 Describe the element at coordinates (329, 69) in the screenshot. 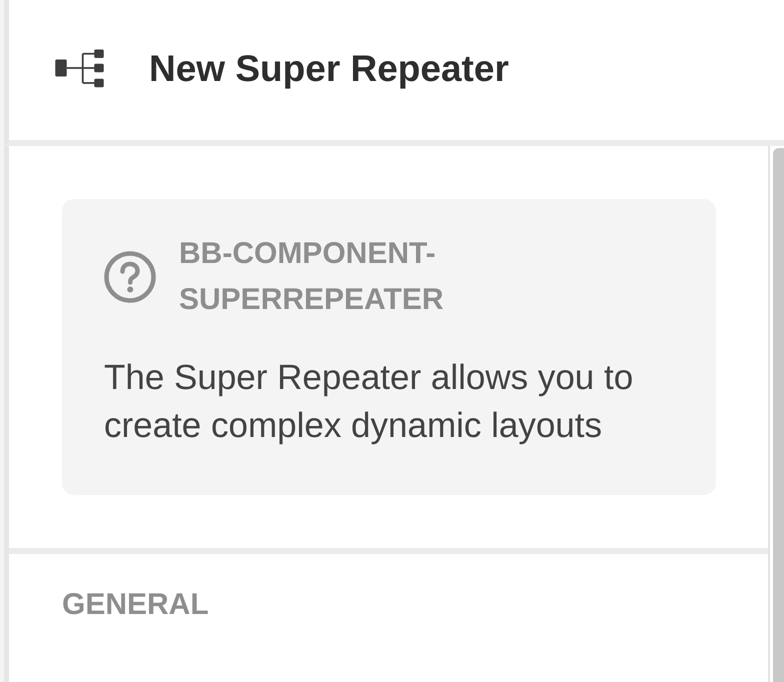

I see `panel-title: New Super Repeater` at that location.